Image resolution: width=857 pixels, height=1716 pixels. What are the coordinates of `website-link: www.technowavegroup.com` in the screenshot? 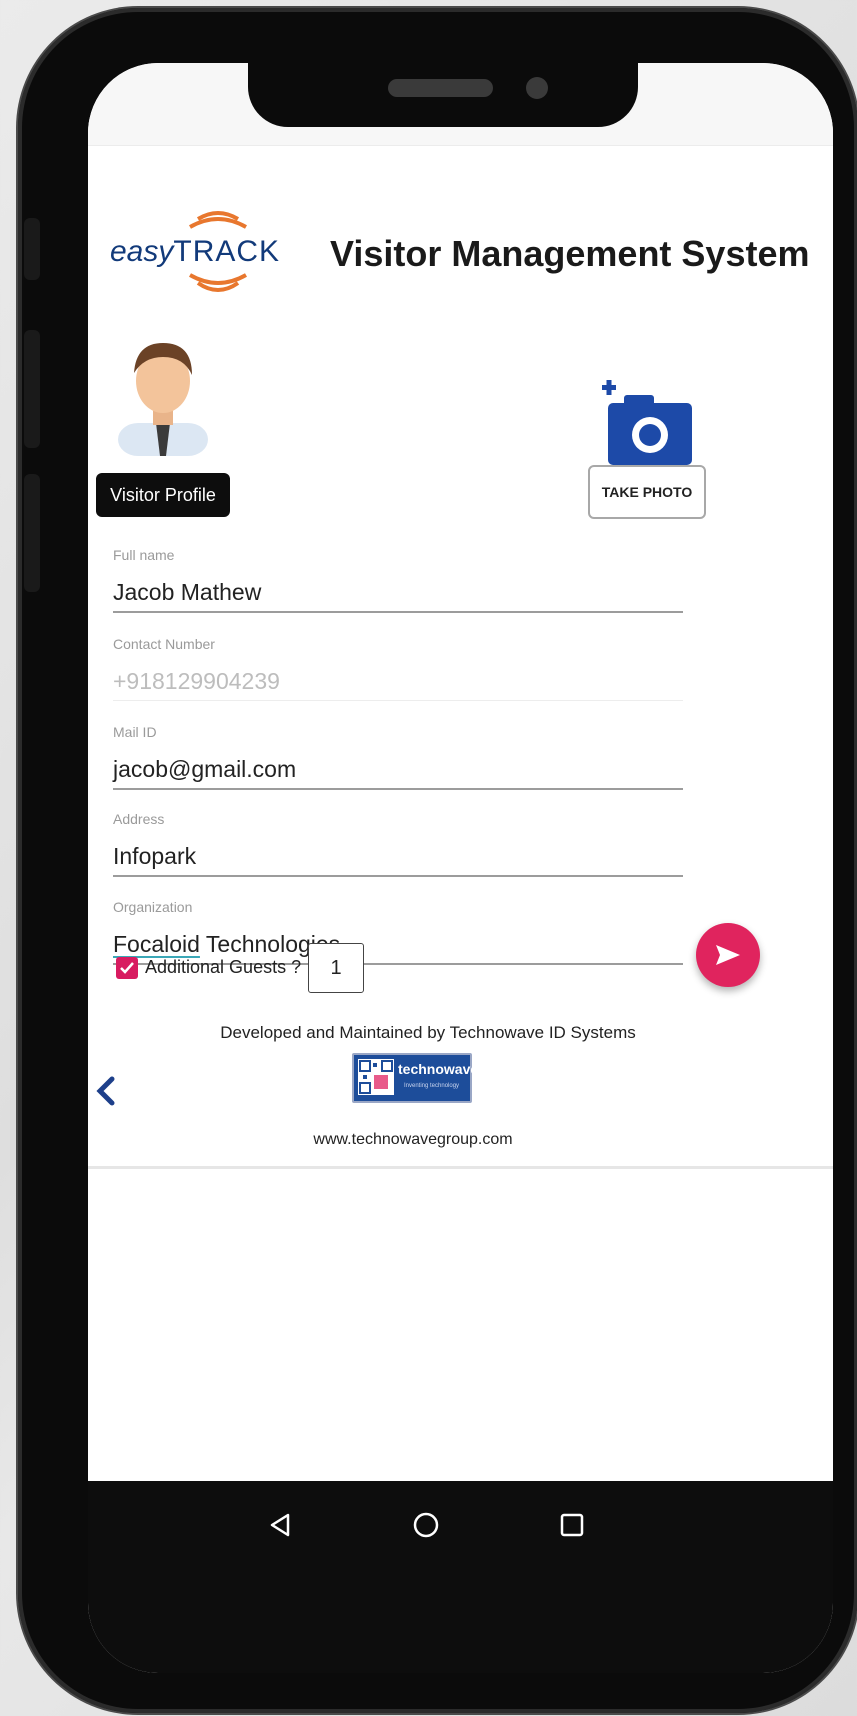 It's located at (413, 1140).